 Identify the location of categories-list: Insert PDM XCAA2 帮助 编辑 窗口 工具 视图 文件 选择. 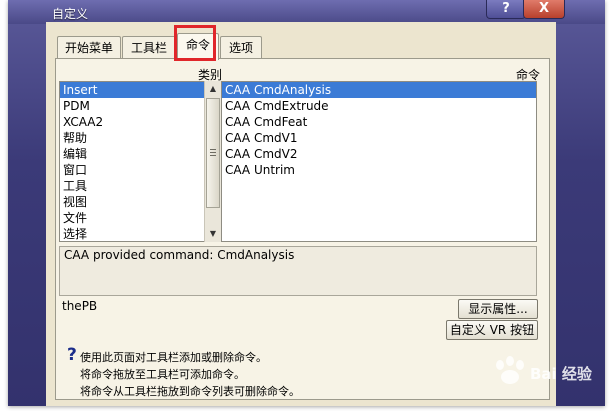
(140, 161).